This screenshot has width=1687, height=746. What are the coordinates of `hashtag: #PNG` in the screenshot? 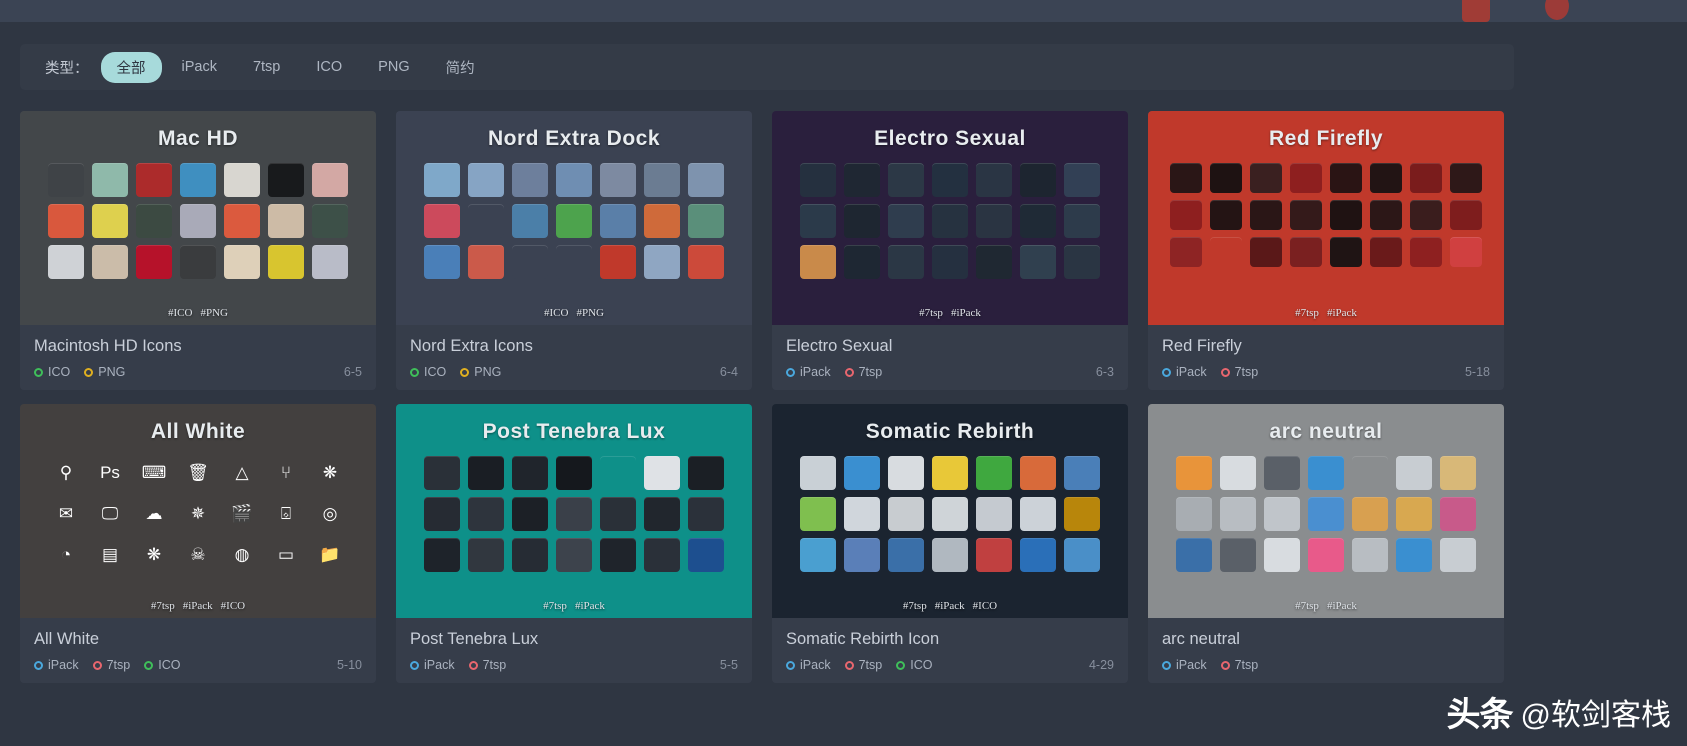 It's located at (214, 313).